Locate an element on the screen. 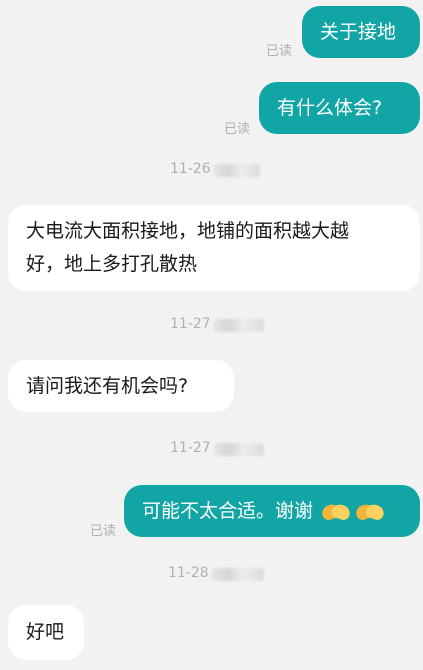 This screenshot has height=670, width=423. message-bubble-outgoing: 有什么体会? is located at coordinates (339, 108).